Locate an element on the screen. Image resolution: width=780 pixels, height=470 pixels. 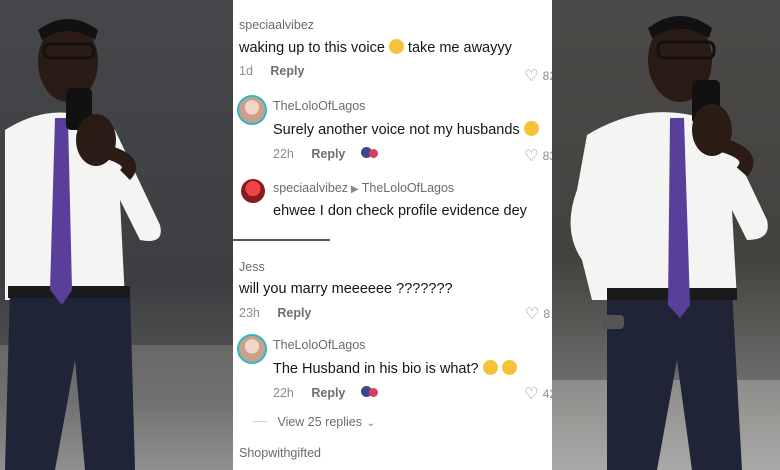
comment-text: will you marry meeeeee ??????? is located at coordinates (346, 289).